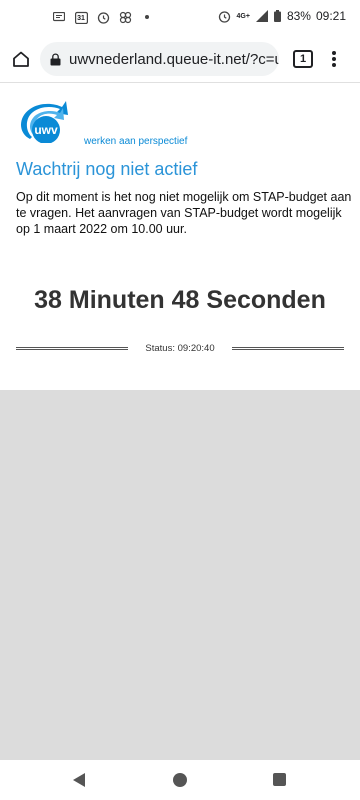 Image resolution: width=360 pixels, height=800 pixels. I want to click on status-divider-left, so click(72, 348).